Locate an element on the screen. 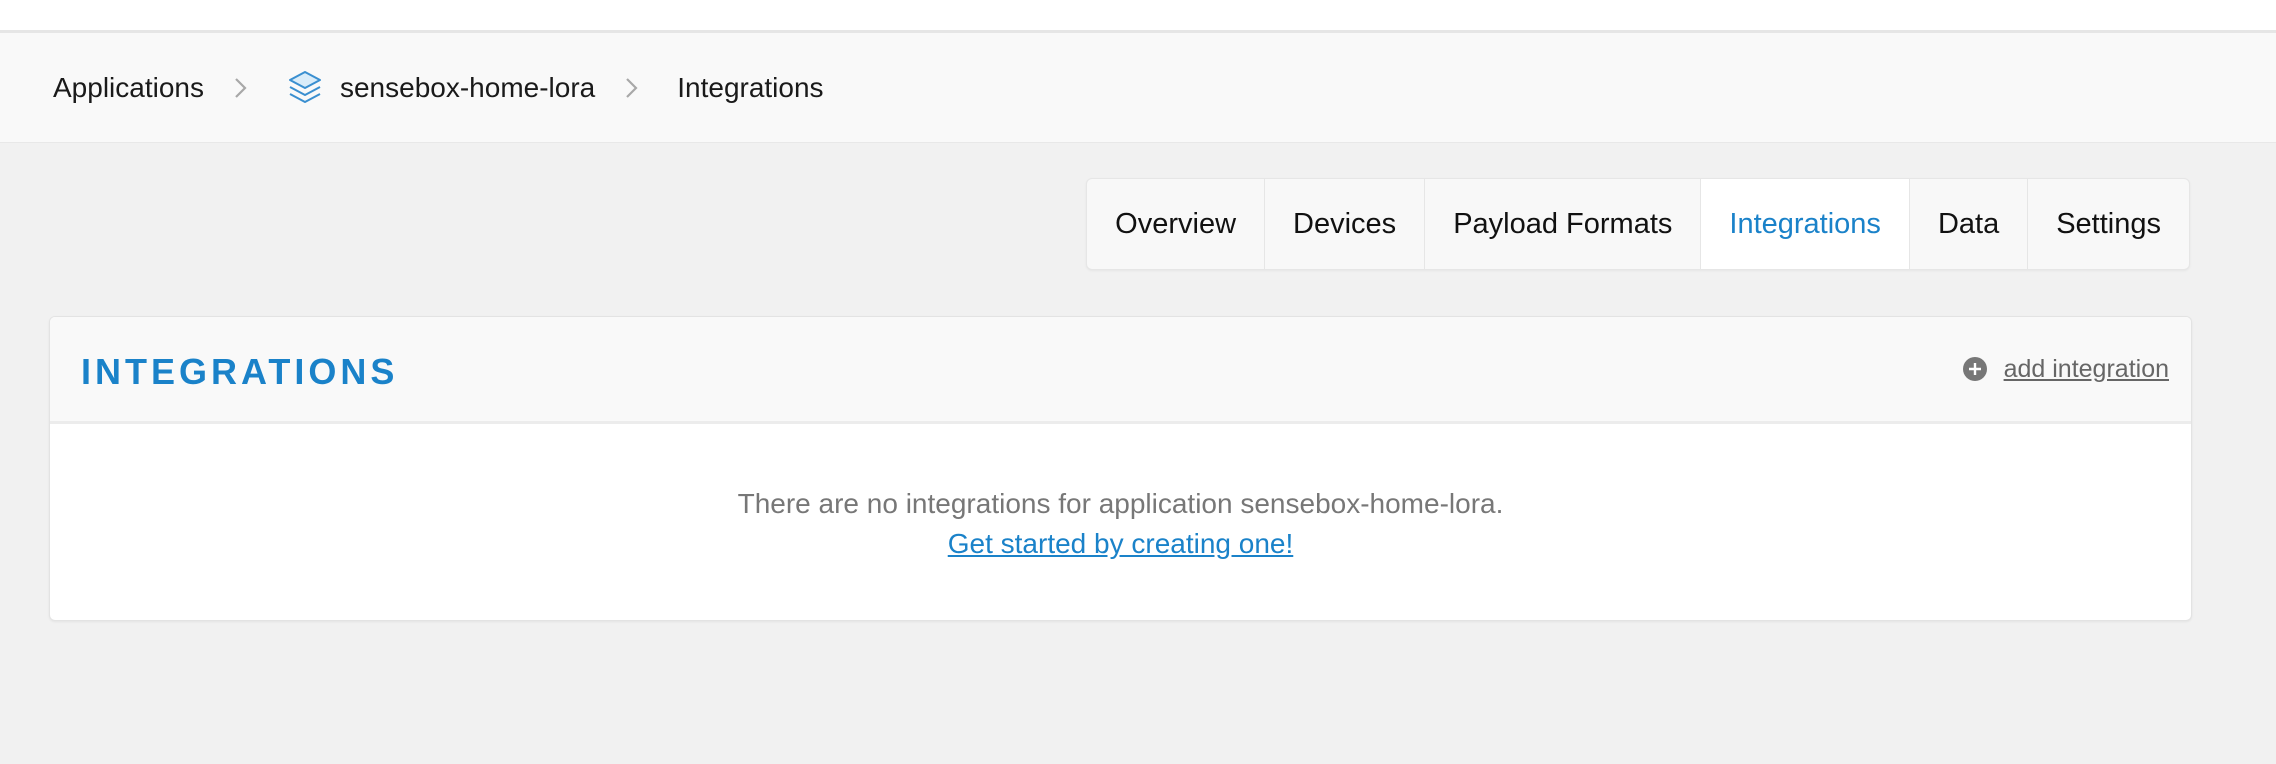 The image size is (2276, 764). breadcrumb-application: sensebox-home-lora is located at coordinates (440, 88).